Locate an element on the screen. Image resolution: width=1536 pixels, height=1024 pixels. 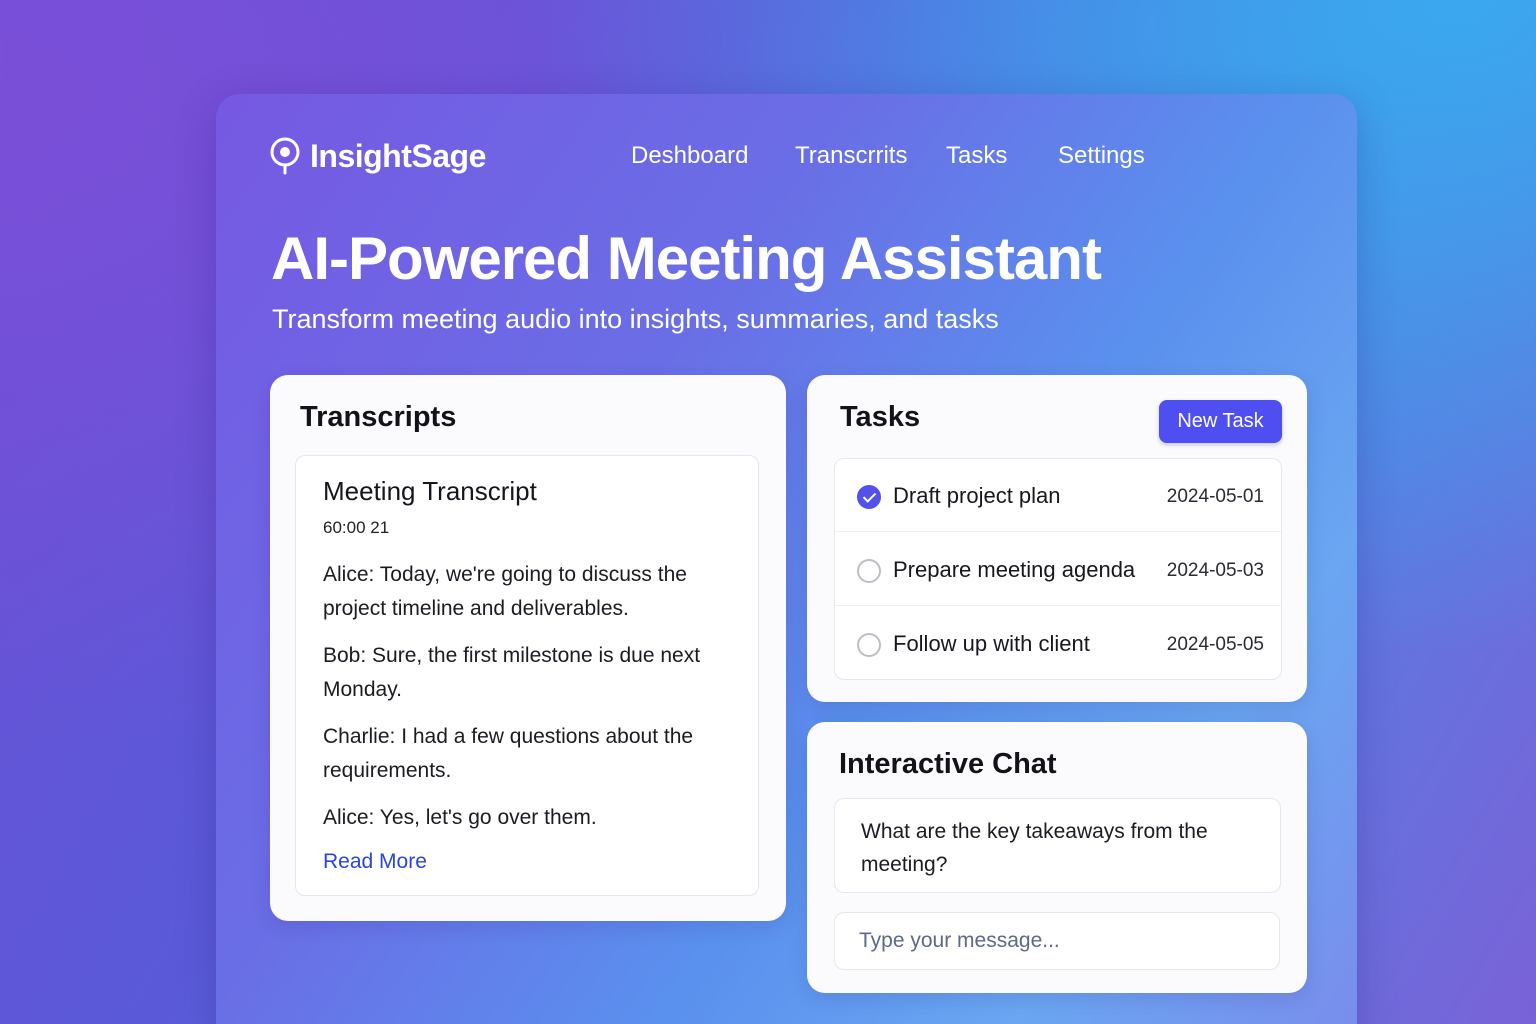
main-nav: Deshboard Transcrrits Tasks Settings is located at coordinates (786, 162).